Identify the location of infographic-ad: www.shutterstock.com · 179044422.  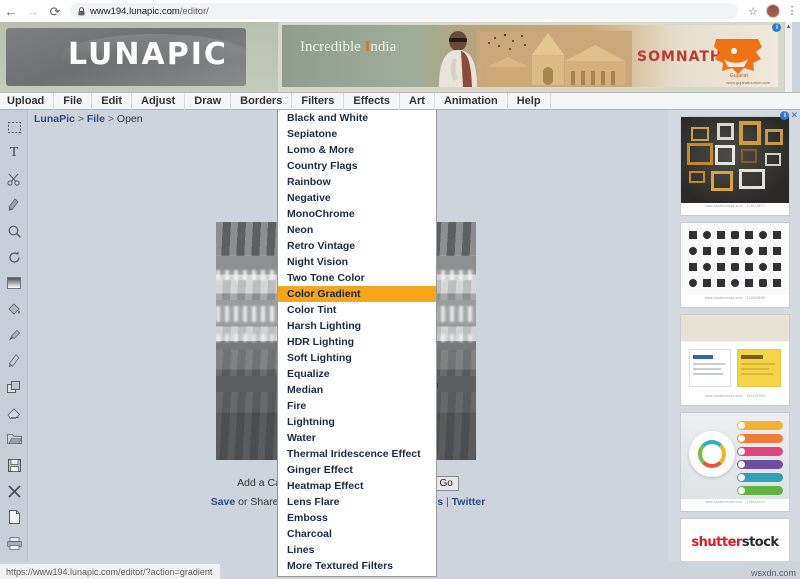
(735, 462).